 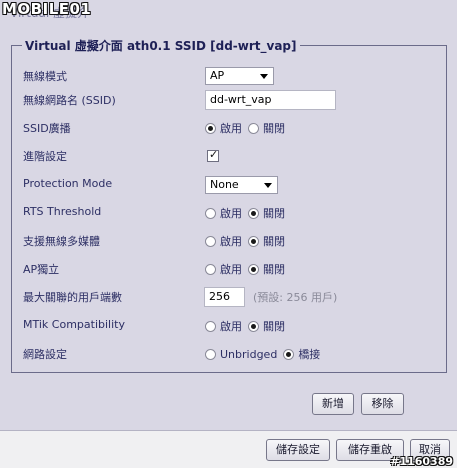 I want to click on ap-isolation-label: AP獨立, so click(x=41, y=269).